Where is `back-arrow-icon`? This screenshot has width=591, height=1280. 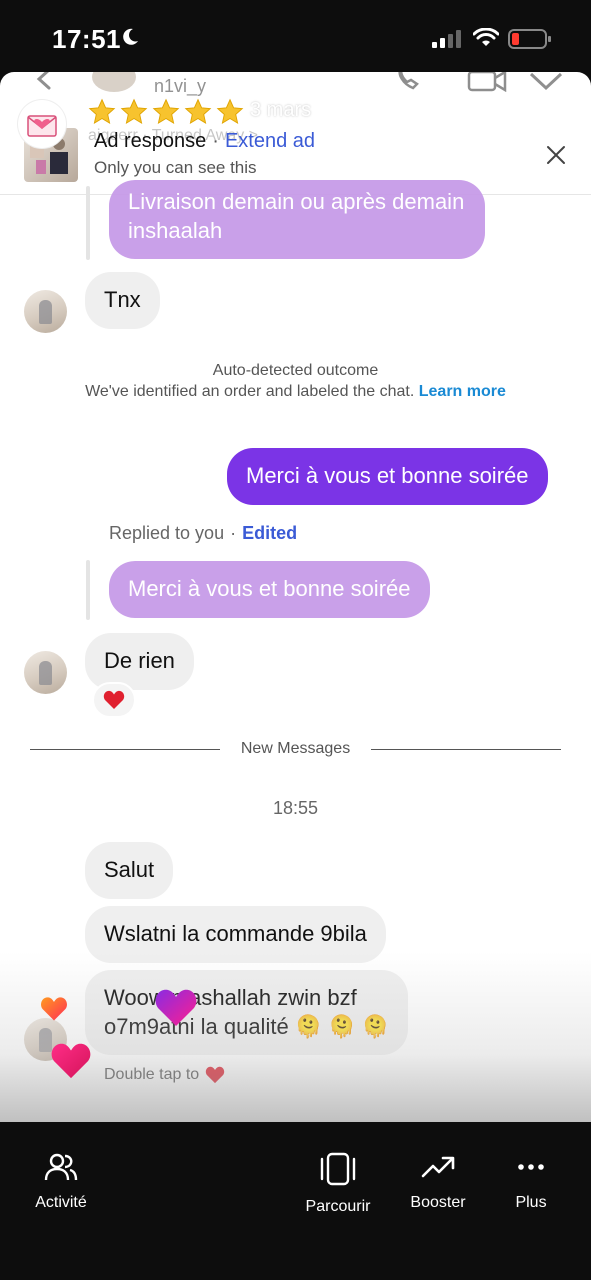
back-arrow-icon is located at coordinates (45, 81).